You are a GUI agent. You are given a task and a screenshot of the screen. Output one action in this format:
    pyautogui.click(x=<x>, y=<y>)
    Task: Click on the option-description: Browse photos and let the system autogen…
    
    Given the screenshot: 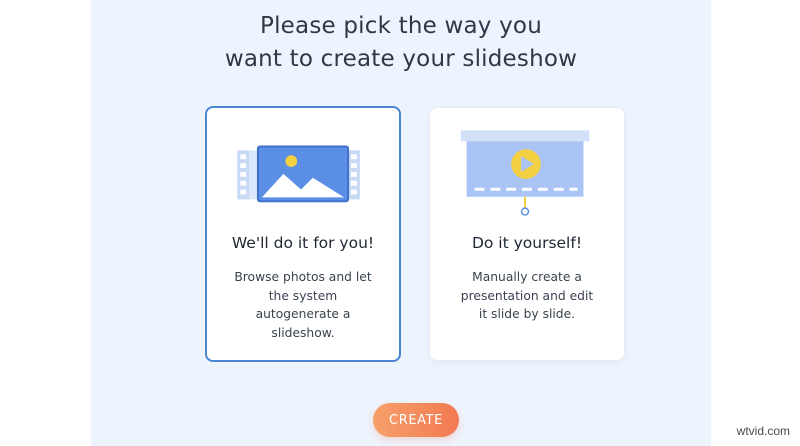 What is the action you would take?
    pyautogui.click(x=303, y=305)
    